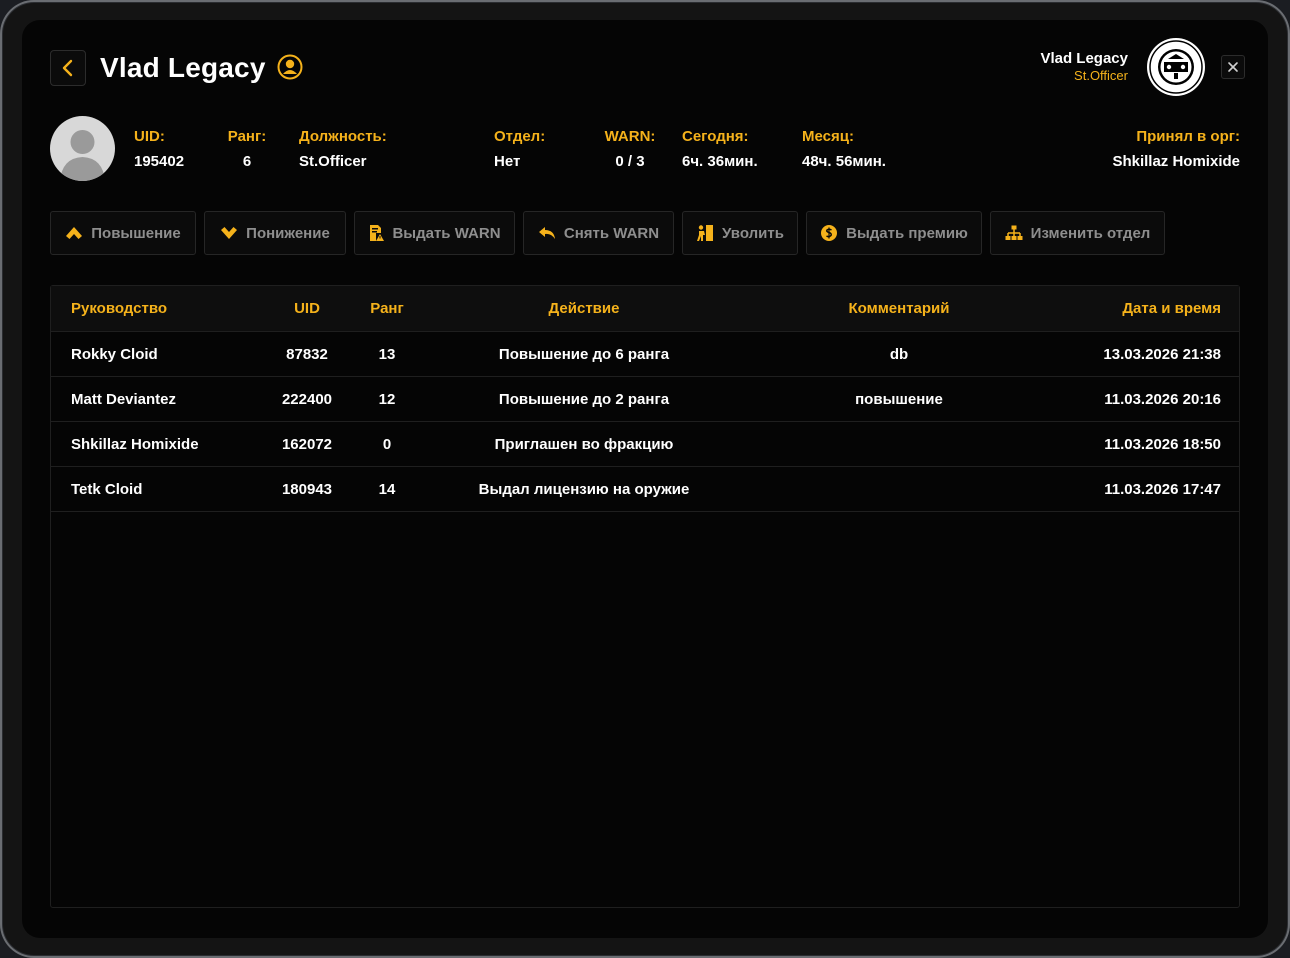 This screenshot has width=1290, height=958. What do you see at coordinates (584, 354) in the screenshot?
I see `cell-action: Повышение до 6 ранга` at bounding box center [584, 354].